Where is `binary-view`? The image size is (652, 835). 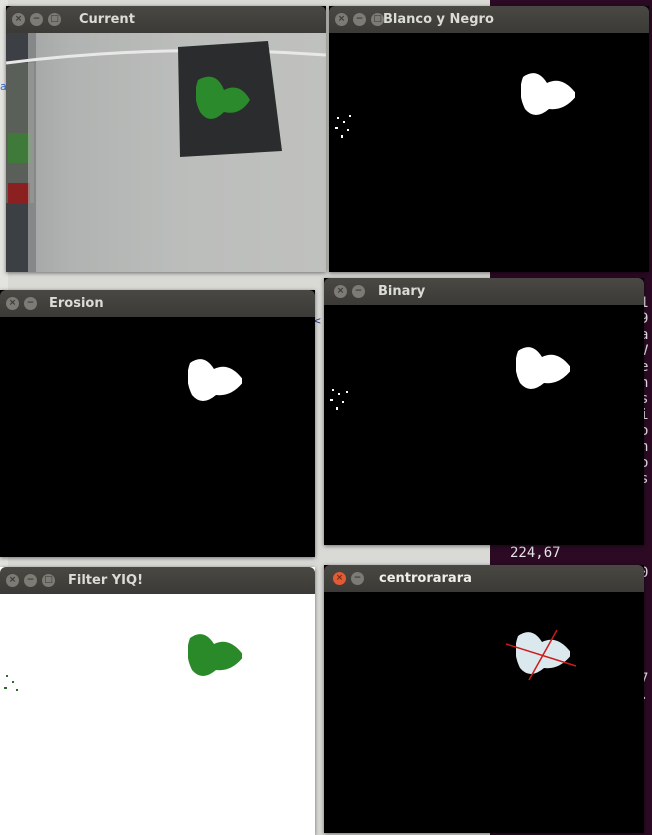 binary-view is located at coordinates (484, 425).